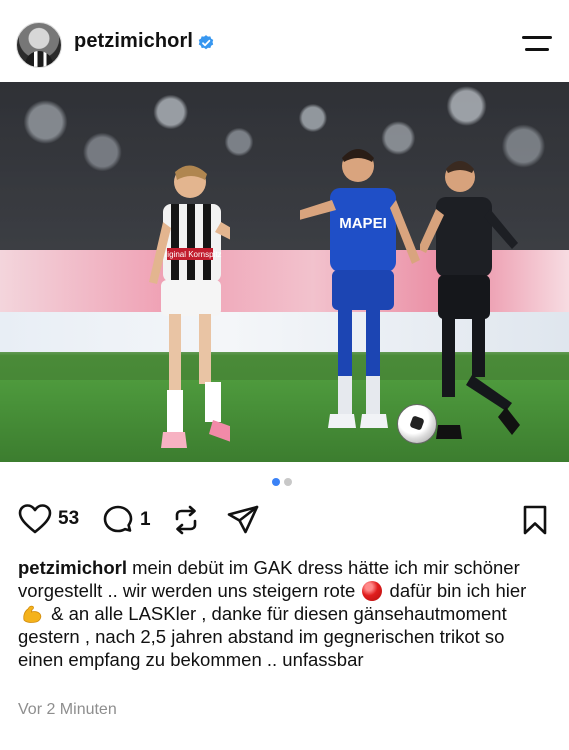 This screenshot has height=750, width=569. I want to click on flexed-biceps-emoji-icon, so click(32, 614).